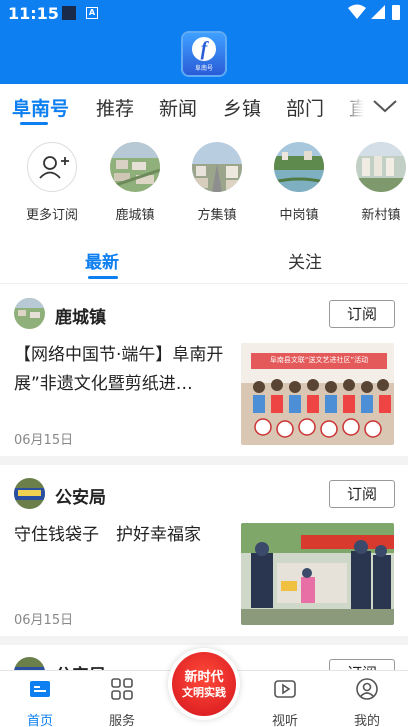 This screenshot has height=727, width=408. What do you see at coordinates (121, 535) in the screenshot?
I see `news-title: 守住钱袋子 护好幸福家` at bounding box center [121, 535].